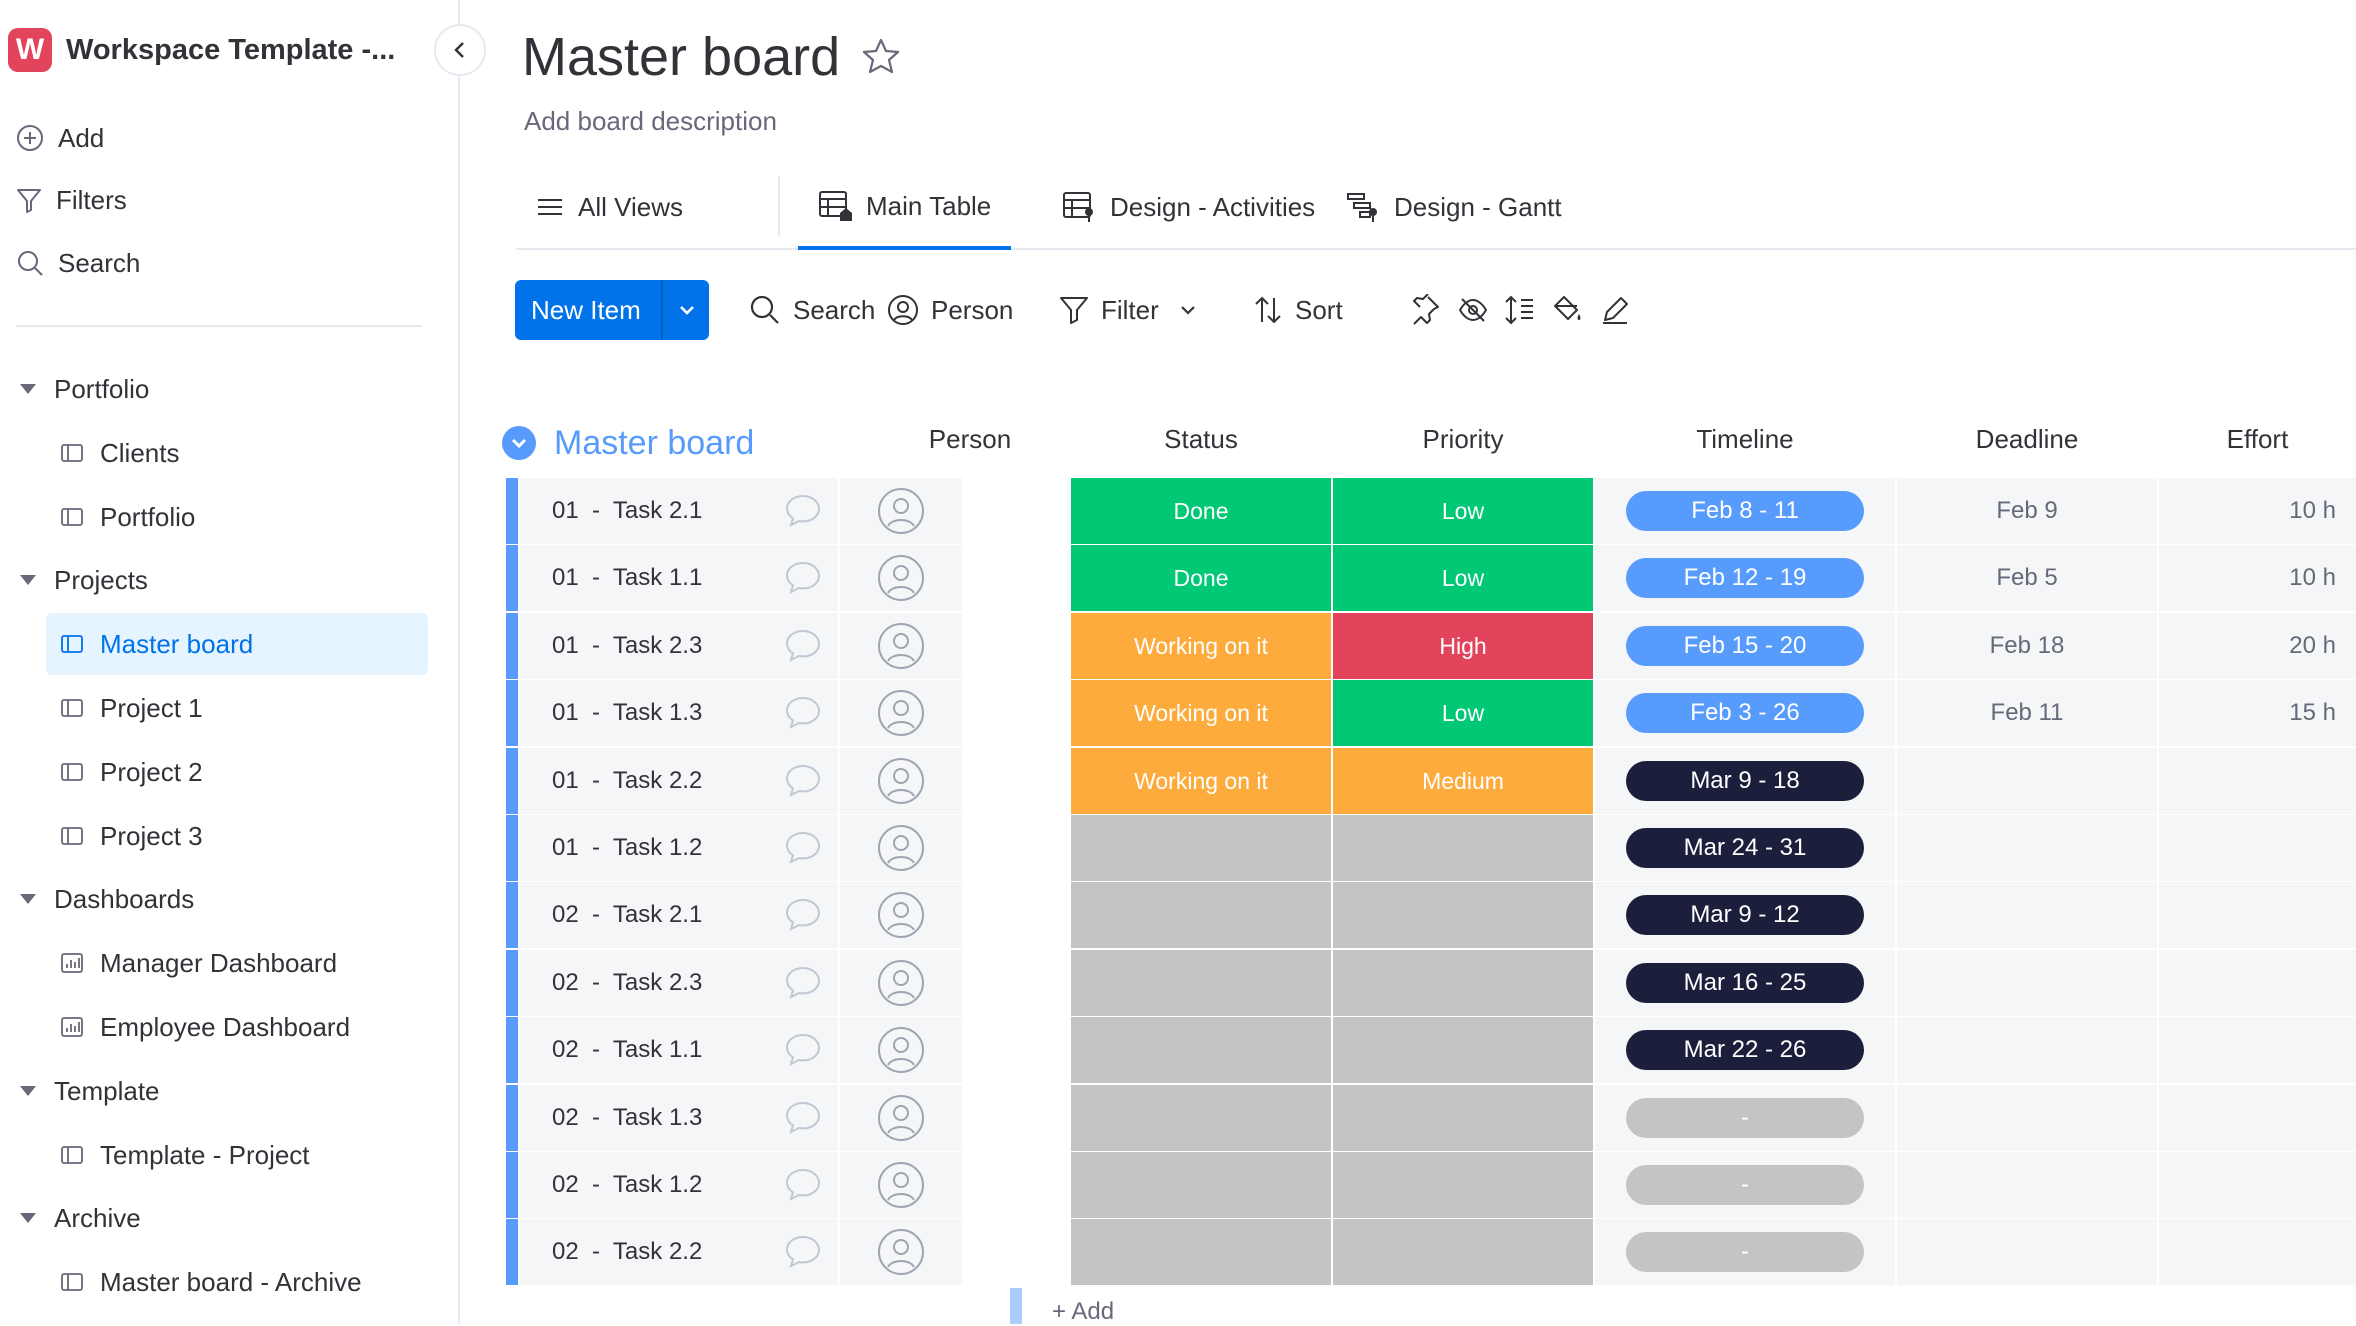 This screenshot has height=1326, width=2356. I want to click on table-row: 01 - Task 2.1 Done Low Feb 8 - 11 Feb 9 10 h, so click(1425, 512).